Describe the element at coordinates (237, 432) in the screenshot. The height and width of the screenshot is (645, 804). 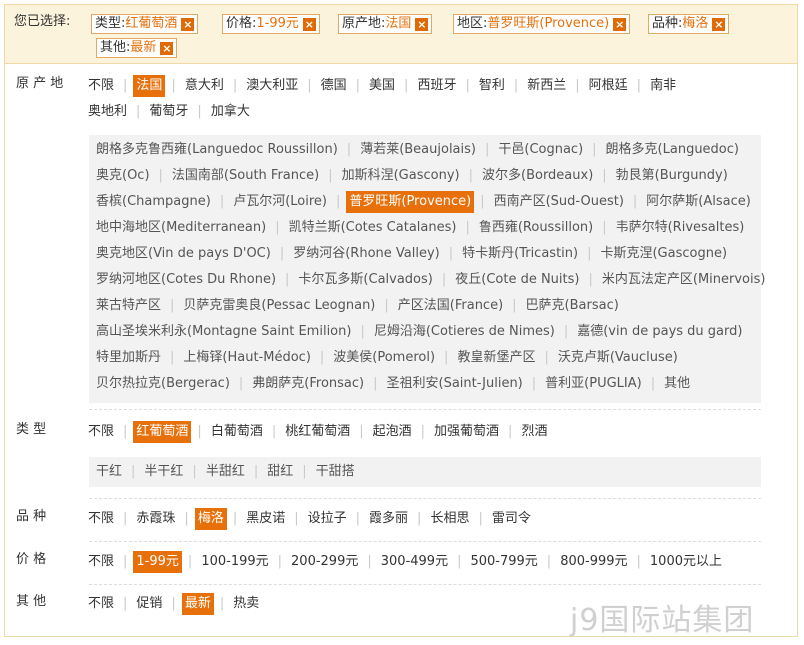
I see `filter-option: 白葡萄酒` at that location.